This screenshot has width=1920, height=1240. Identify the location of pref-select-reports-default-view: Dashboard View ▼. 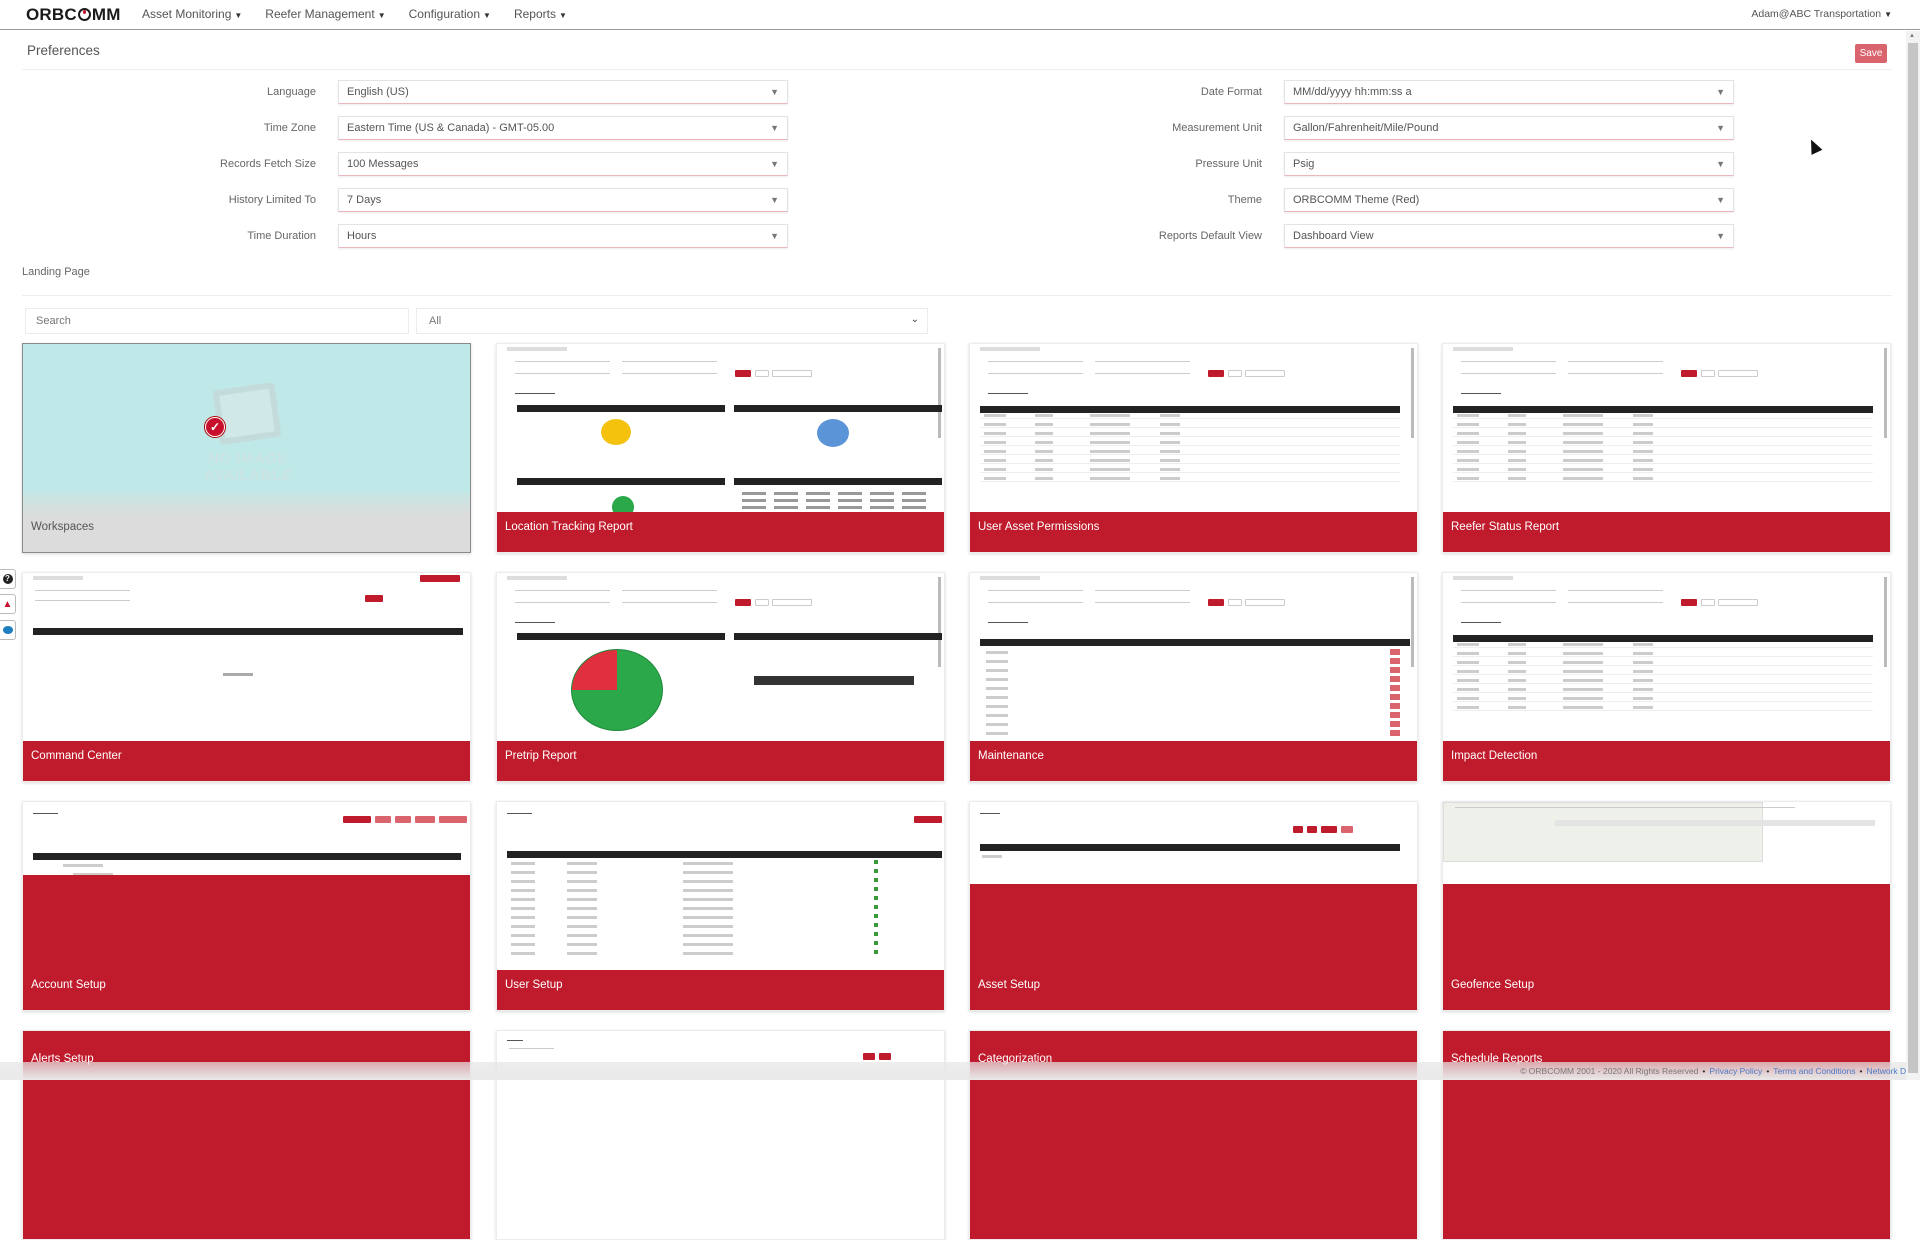
(1509, 236).